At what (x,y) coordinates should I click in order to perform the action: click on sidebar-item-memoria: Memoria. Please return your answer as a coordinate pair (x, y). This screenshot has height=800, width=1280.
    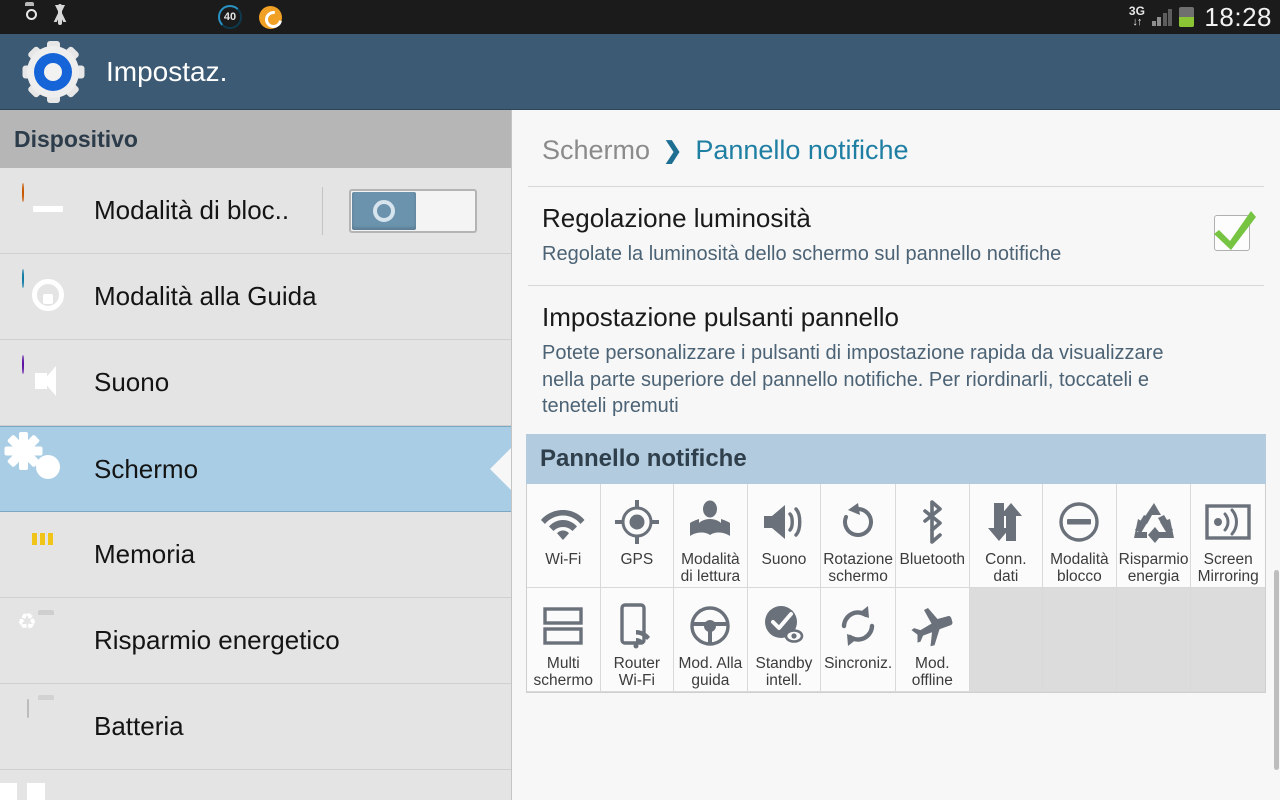
    Looking at the image, I should click on (255, 555).